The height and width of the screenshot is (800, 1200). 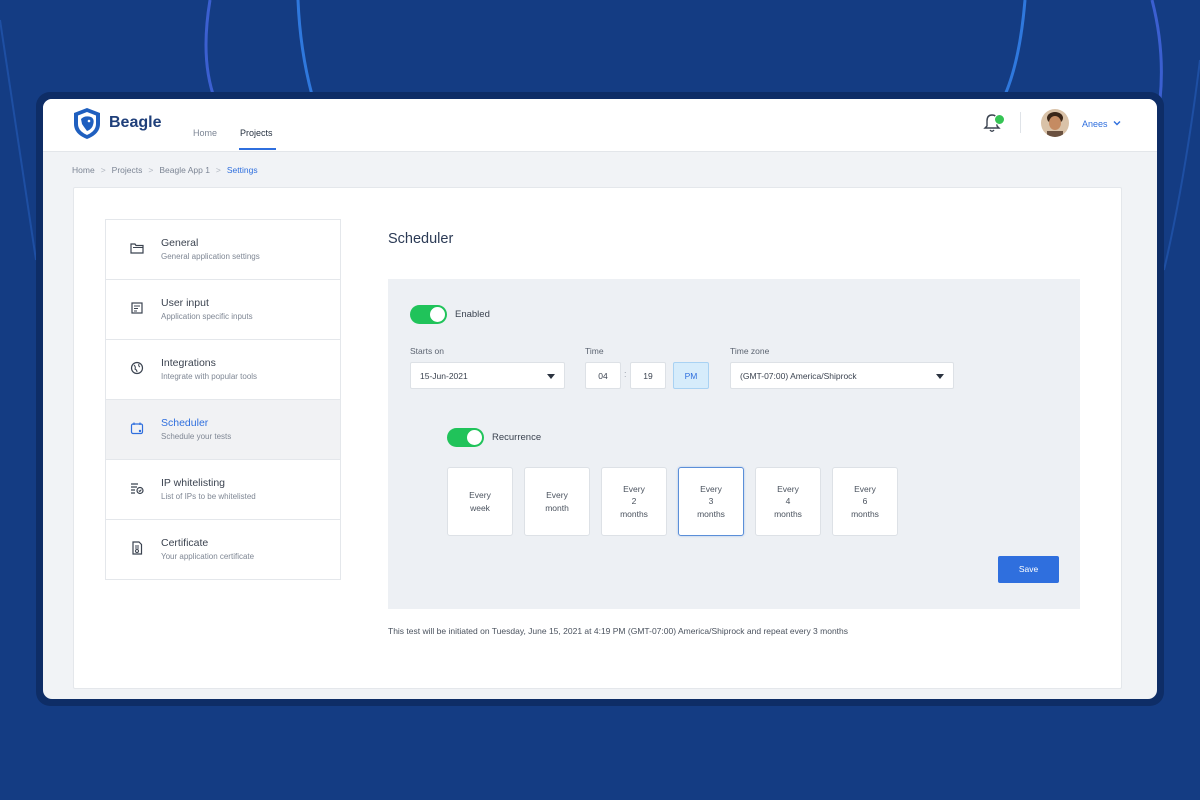 I want to click on sidebar-item-title: General, so click(x=180, y=243).